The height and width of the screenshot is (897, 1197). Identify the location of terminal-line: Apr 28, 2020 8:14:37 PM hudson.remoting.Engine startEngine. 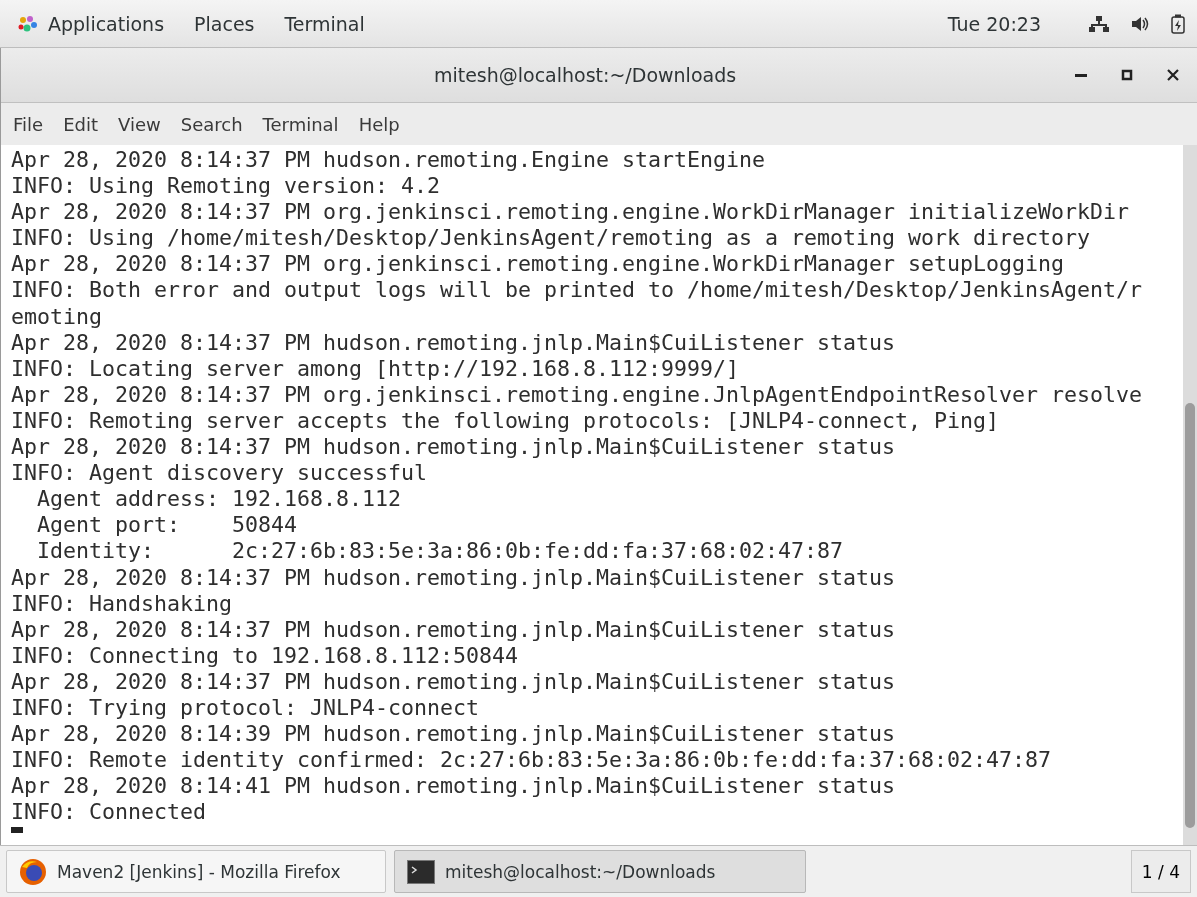
(388, 160).